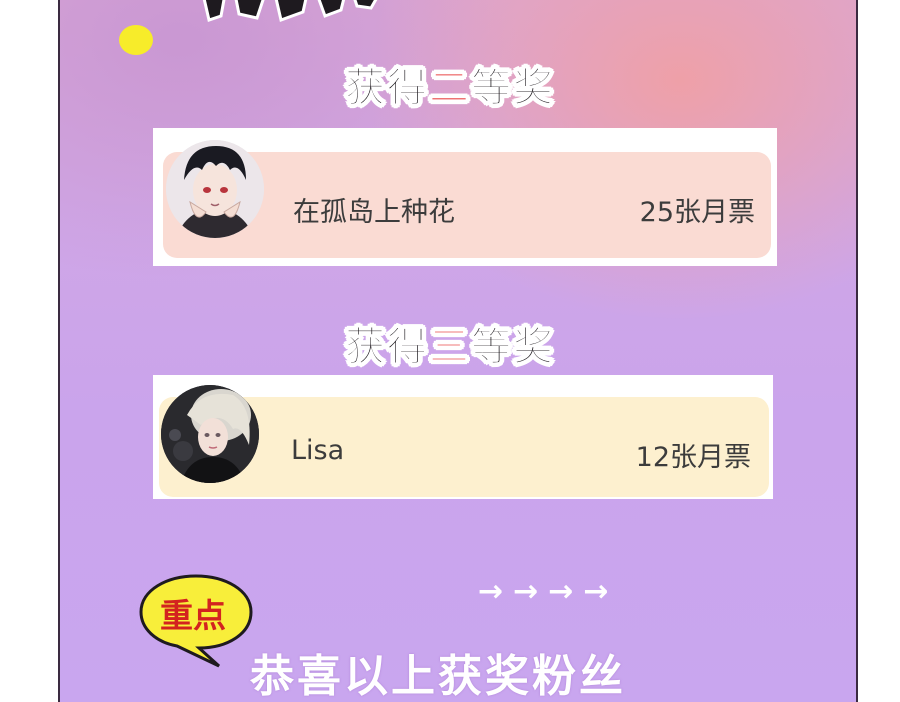  Describe the element at coordinates (290, 11) in the screenshot. I see `top-title-graphic-icon` at that location.